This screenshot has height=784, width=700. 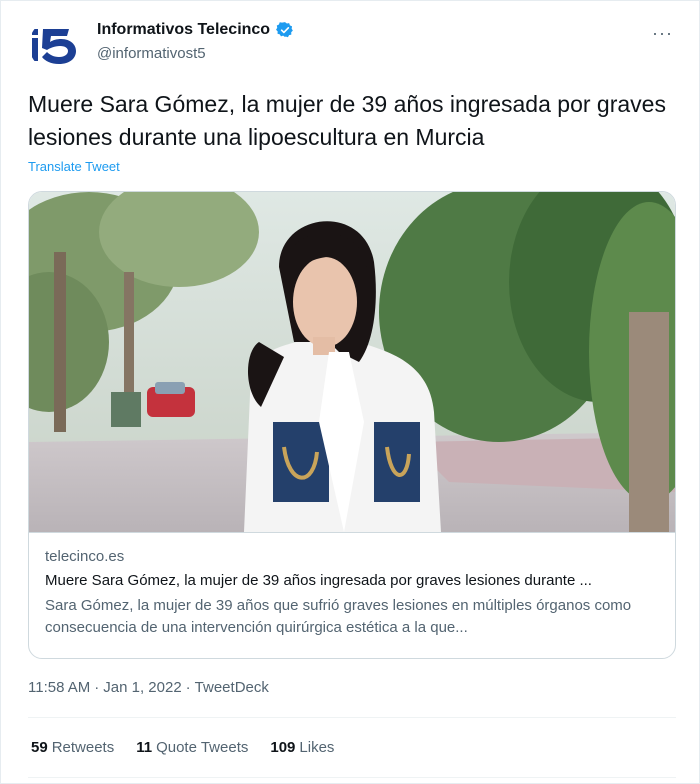 What do you see at coordinates (83, 747) in the screenshot?
I see `retweets-label: Retweets` at bounding box center [83, 747].